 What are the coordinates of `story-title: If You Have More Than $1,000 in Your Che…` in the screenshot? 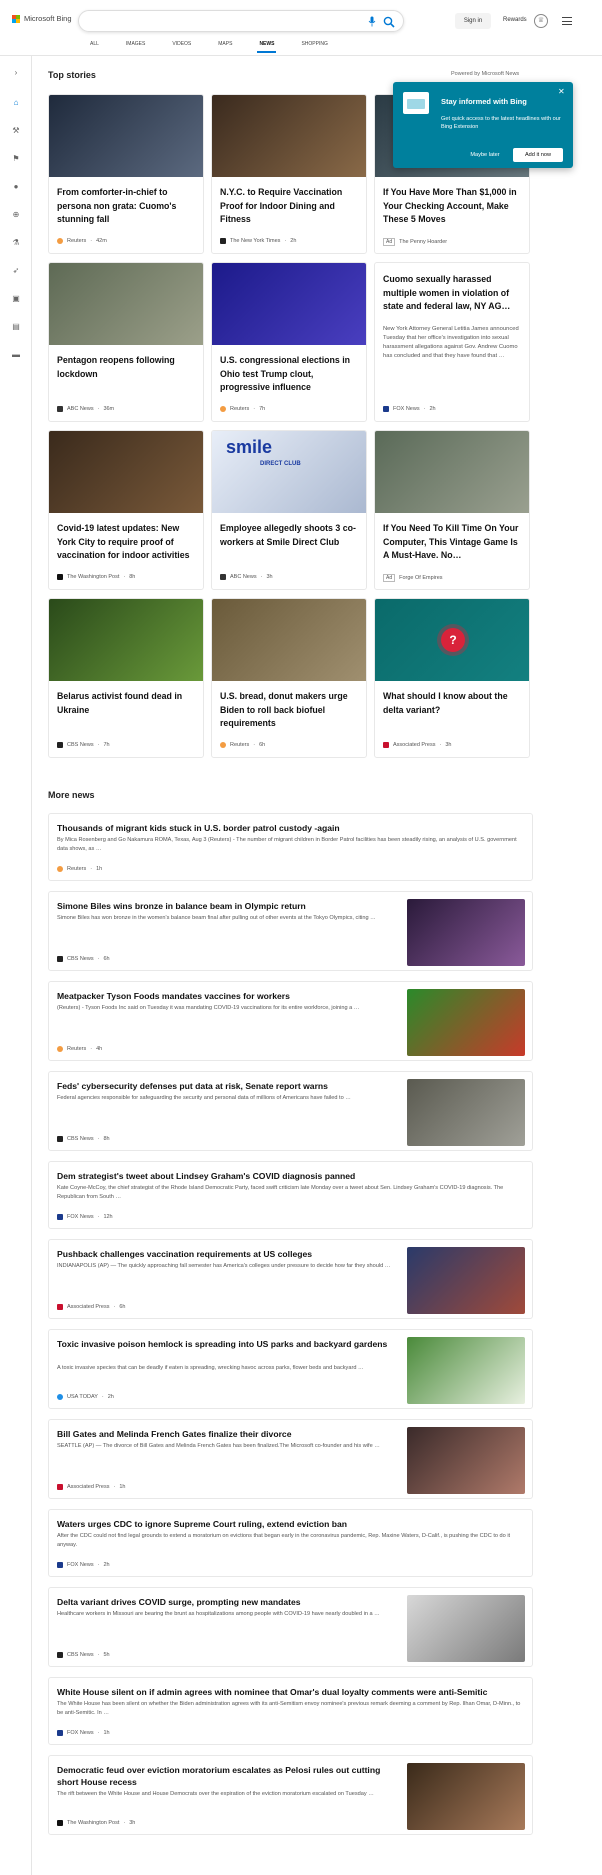 It's located at (453, 206).